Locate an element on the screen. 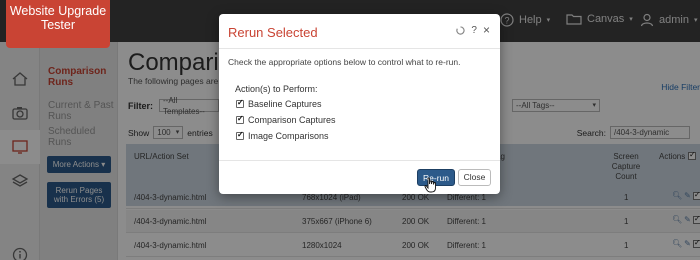 The image size is (700, 260). close-icon: × is located at coordinates (486, 30).